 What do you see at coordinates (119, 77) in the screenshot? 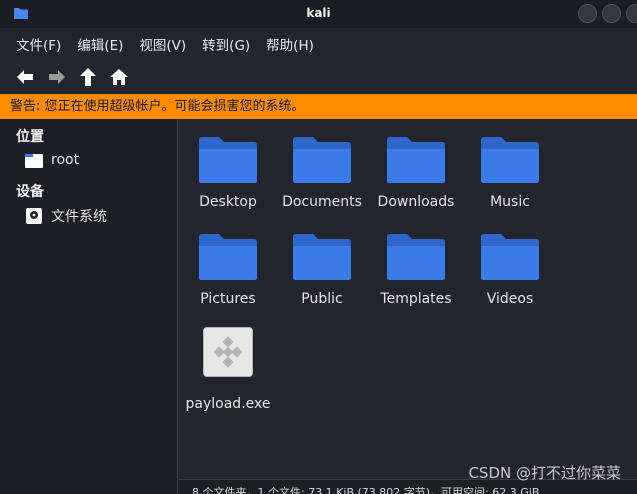
I see `home-icon` at bounding box center [119, 77].